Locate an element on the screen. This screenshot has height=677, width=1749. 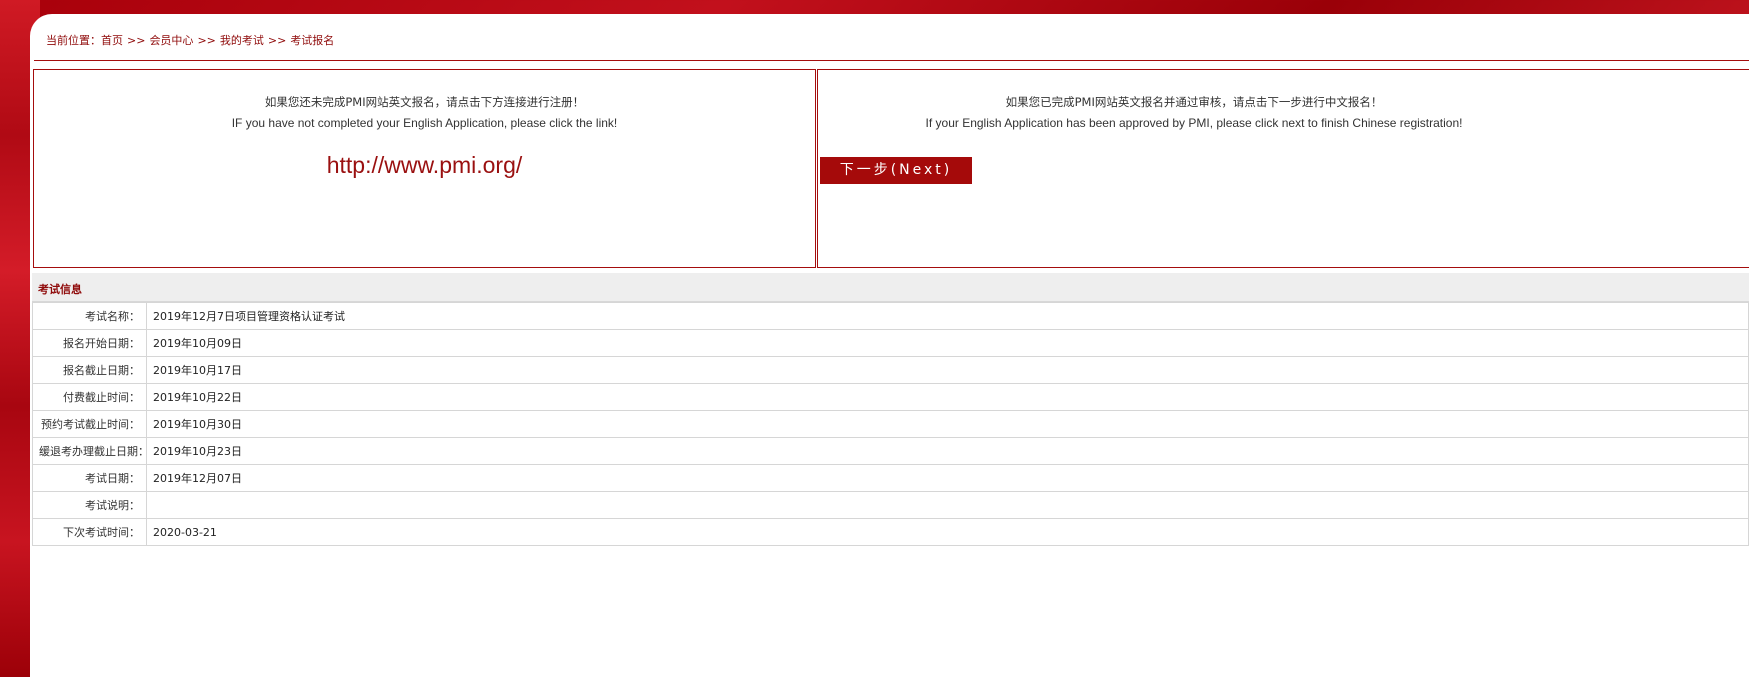
row-label: 缓退考办理截止日期： is located at coordinates (89, 451).